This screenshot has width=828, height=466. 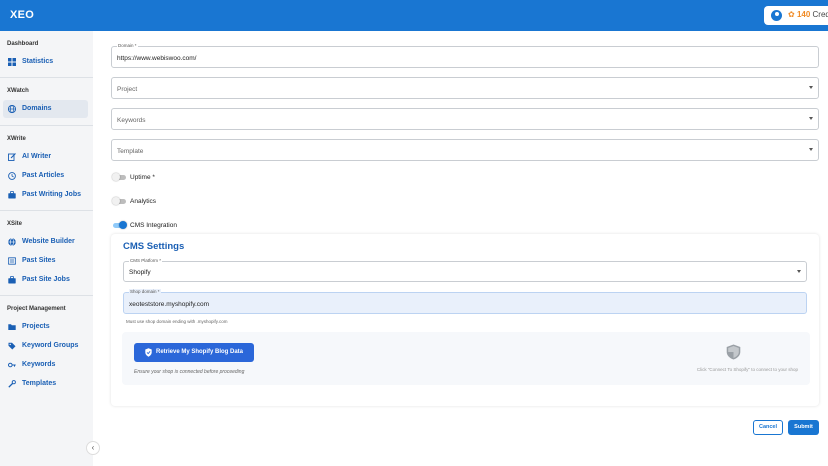 I want to click on sidebar-item-statistics: Statistics, so click(x=45, y=62).